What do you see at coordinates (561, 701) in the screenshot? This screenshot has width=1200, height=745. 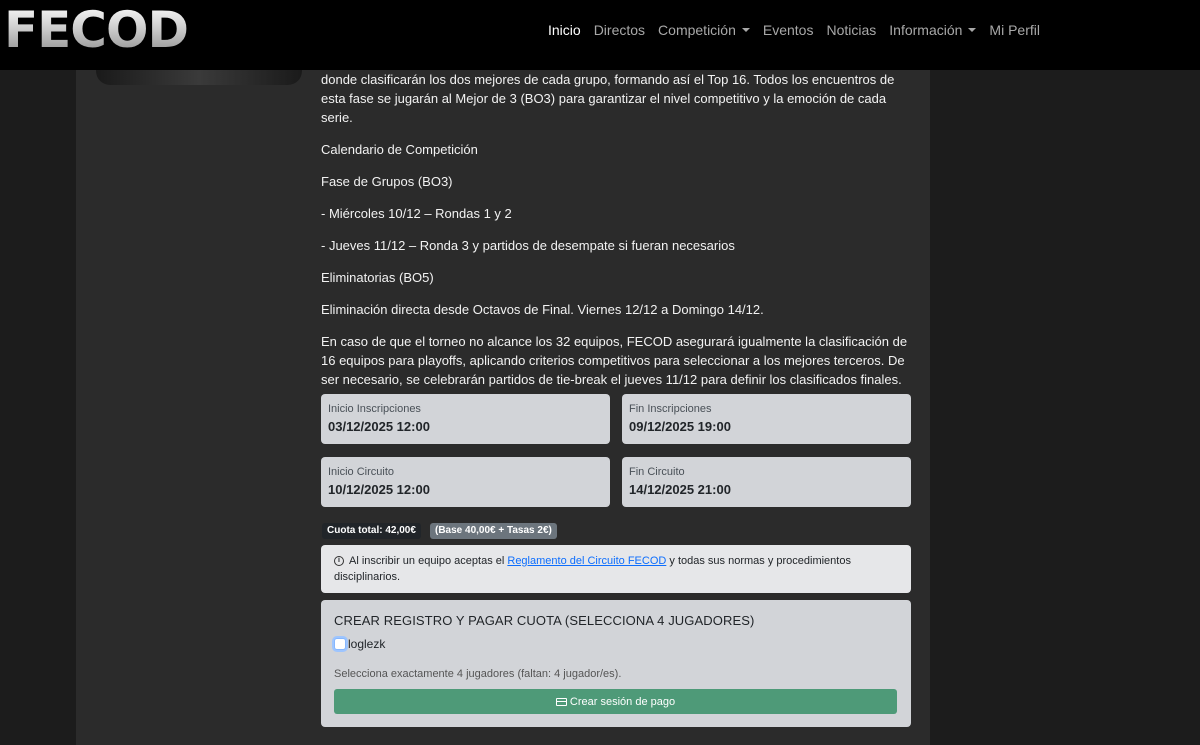 I see `credit-card-icon` at bounding box center [561, 701].